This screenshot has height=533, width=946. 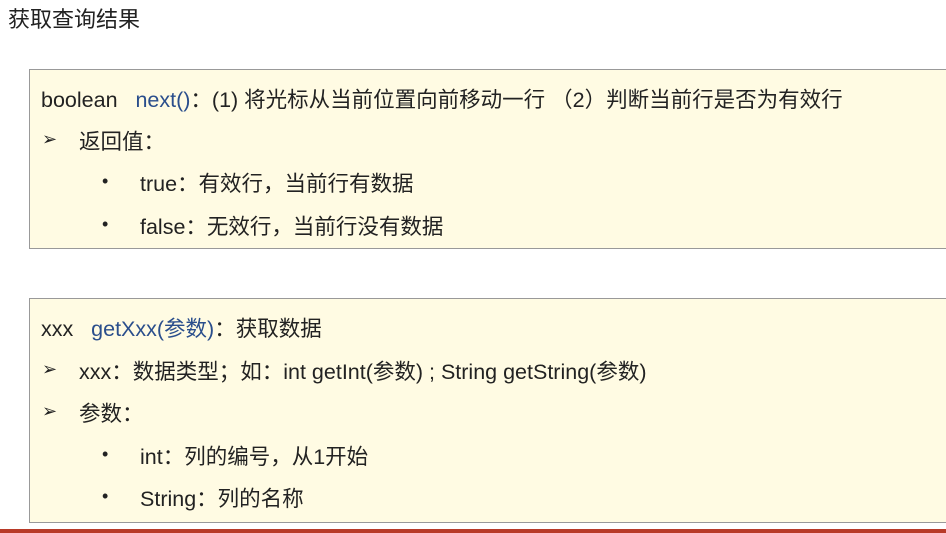 What do you see at coordinates (254, 457) in the screenshot?
I see `list-item: int：列的编号，从1开始` at bounding box center [254, 457].